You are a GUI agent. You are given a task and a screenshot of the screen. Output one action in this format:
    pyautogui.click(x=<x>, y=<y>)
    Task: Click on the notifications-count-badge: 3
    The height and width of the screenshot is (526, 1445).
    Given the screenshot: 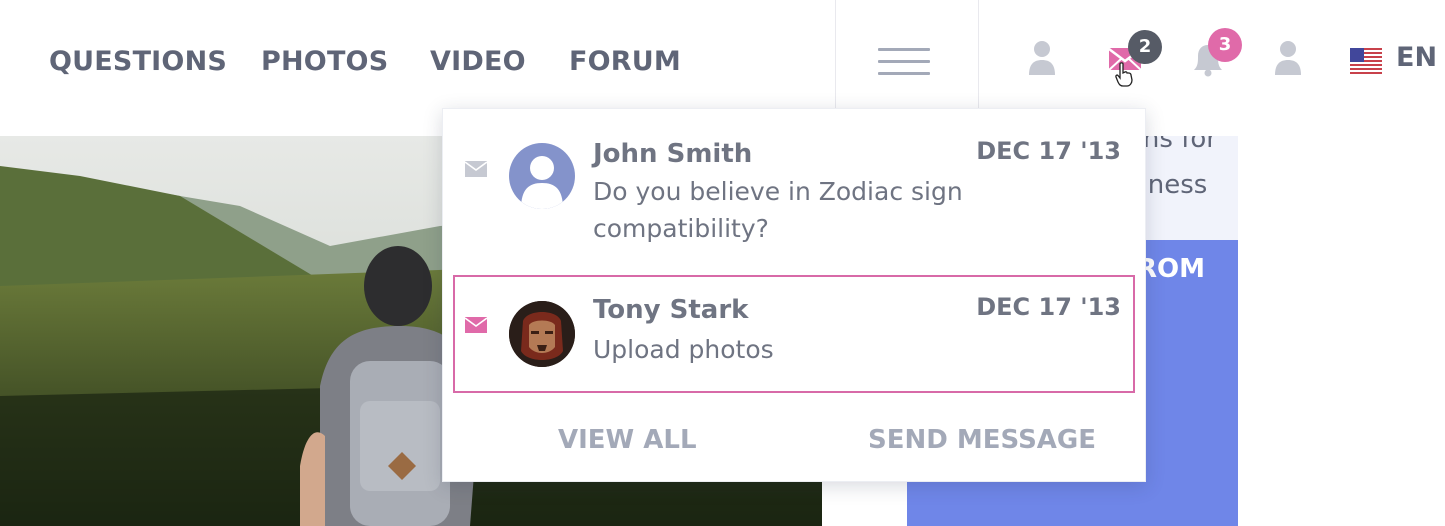 What is the action you would take?
    pyautogui.click(x=1225, y=45)
    